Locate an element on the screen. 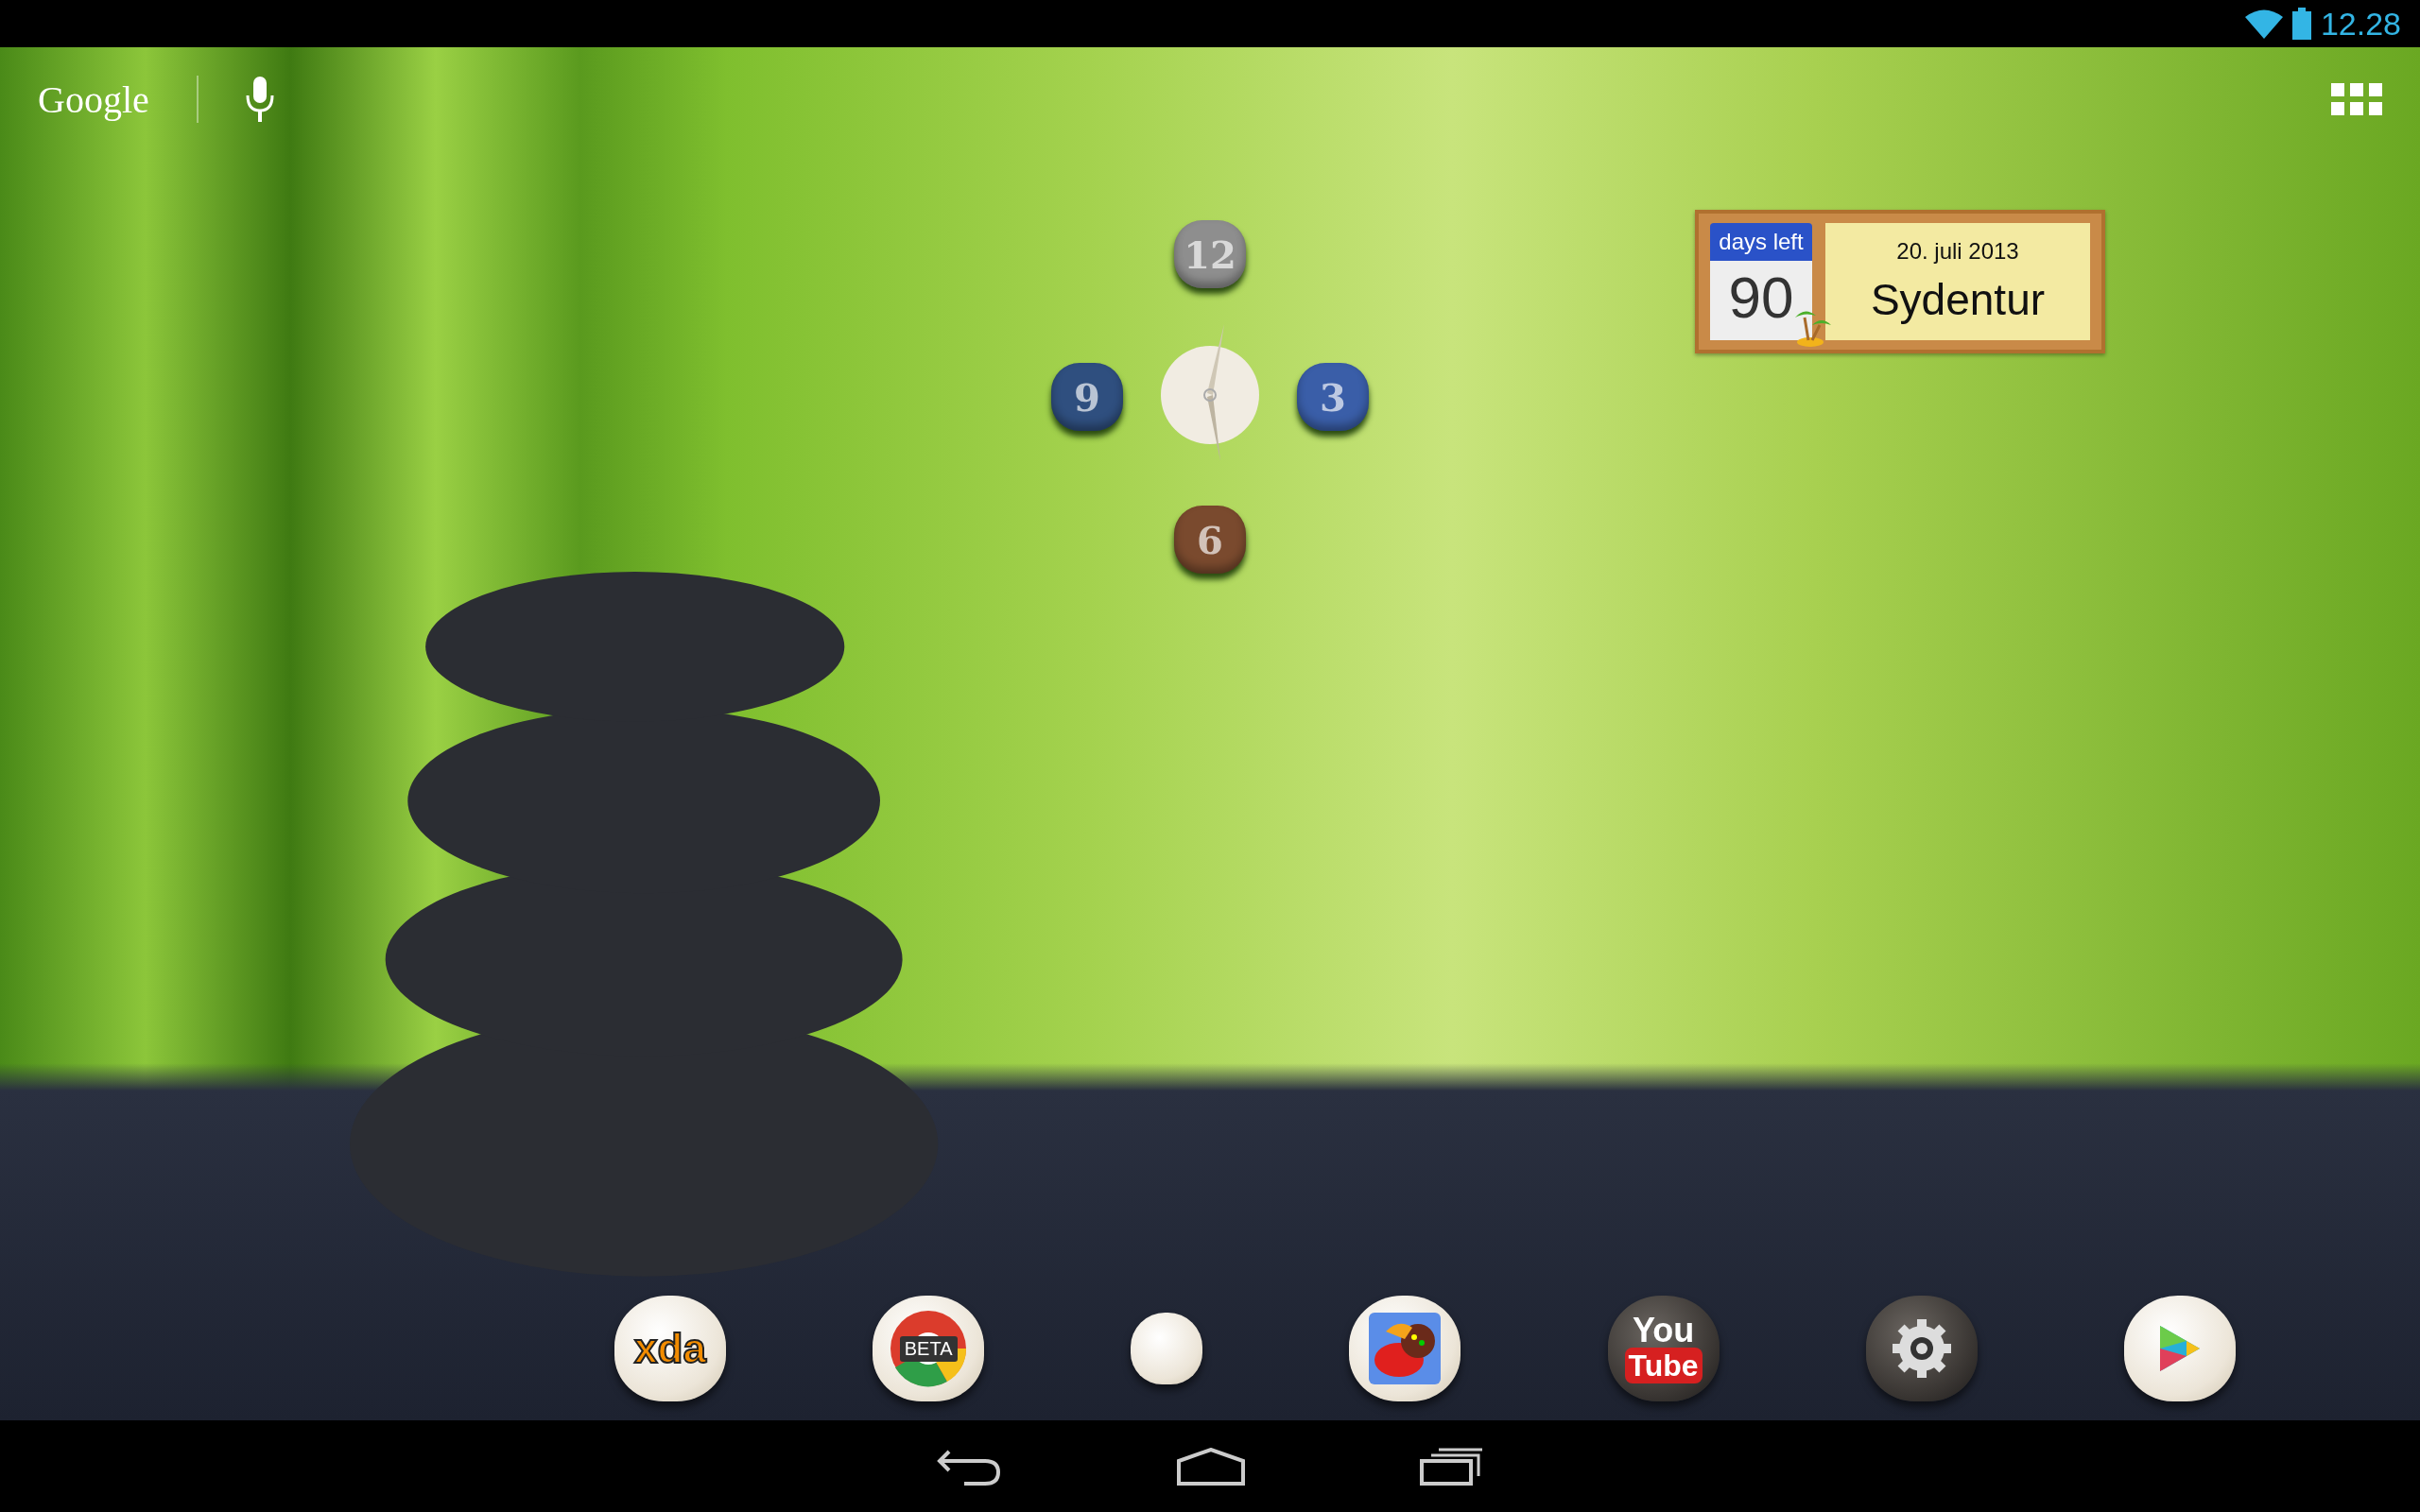 This screenshot has height=1512, width=2420. status-time: 12.28 is located at coordinates (2360, 24).